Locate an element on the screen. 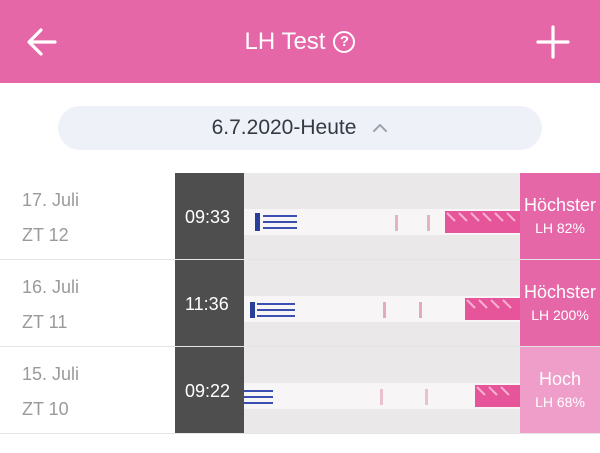  entry-cycle-day: ZT 10 is located at coordinates (45, 409).